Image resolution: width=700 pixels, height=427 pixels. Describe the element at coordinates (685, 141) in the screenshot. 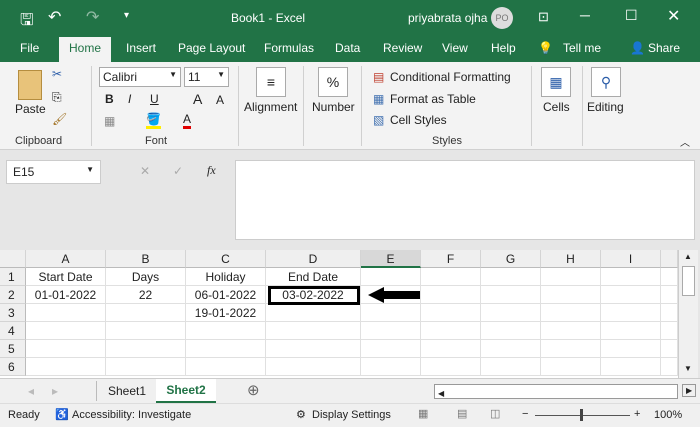

I see `collapse-ribbon-icon: ︿` at that location.